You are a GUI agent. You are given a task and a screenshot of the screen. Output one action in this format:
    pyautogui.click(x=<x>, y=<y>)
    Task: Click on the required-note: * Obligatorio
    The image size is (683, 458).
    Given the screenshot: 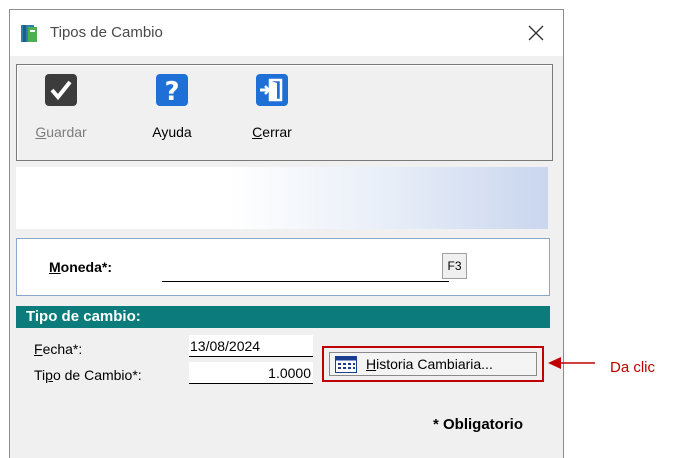 What is the action you would take?
    pyautogui.click(x=478, y=424)
    